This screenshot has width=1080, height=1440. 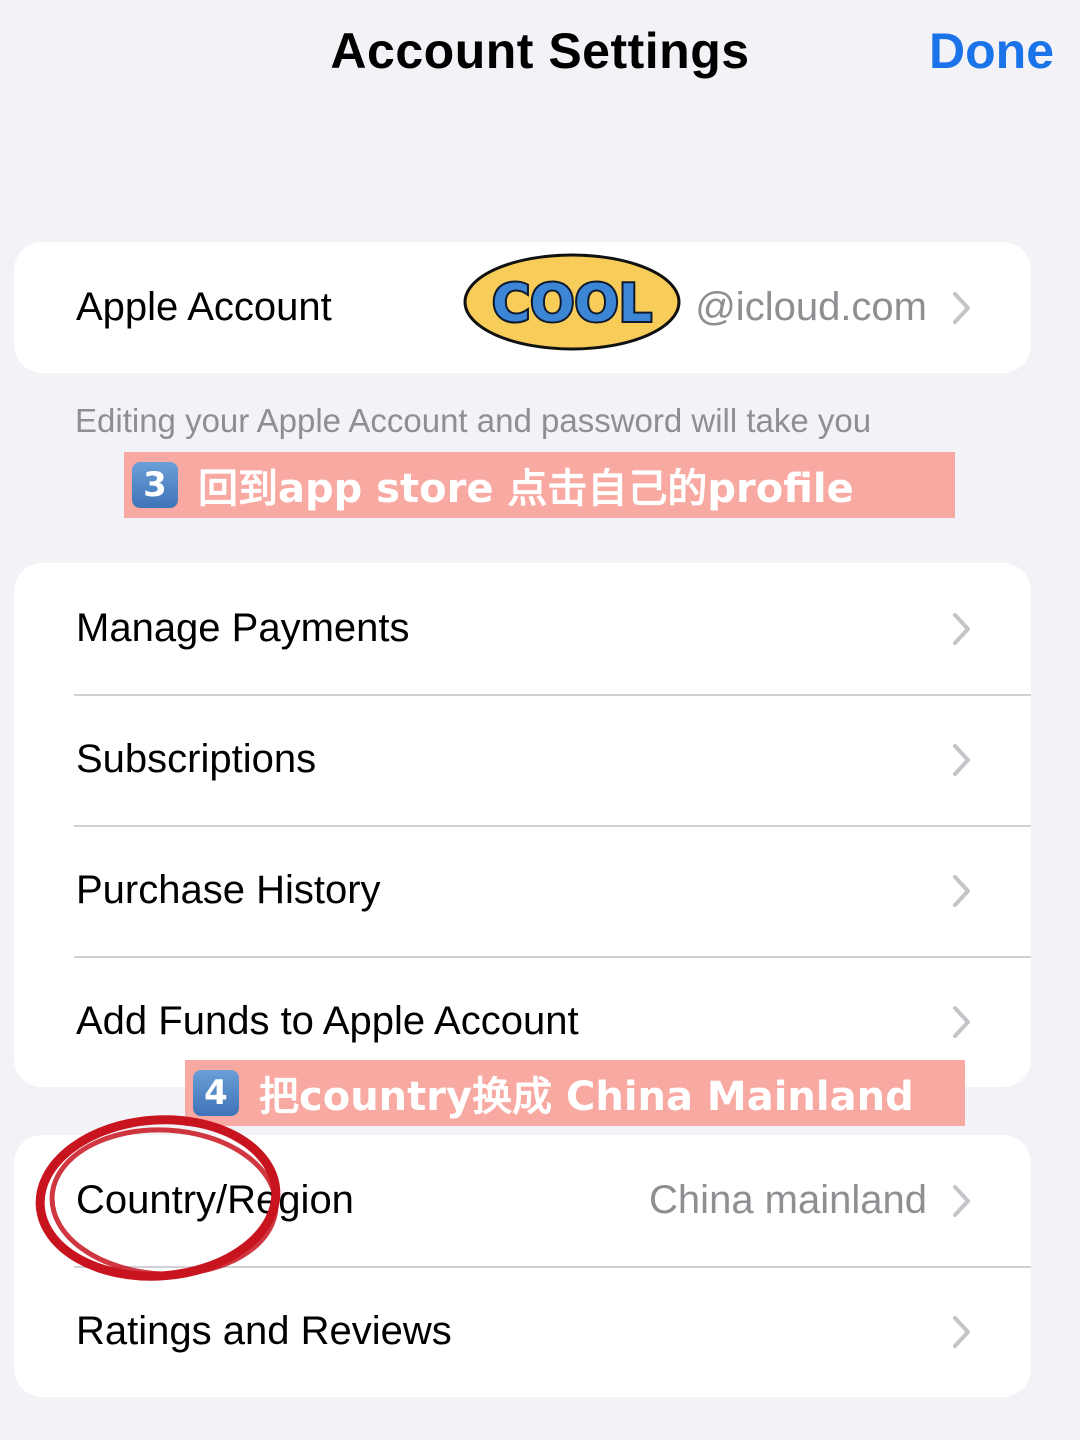 I want to click on menu-item-purchase-history: Purchase History, so click(x=522, y=890).